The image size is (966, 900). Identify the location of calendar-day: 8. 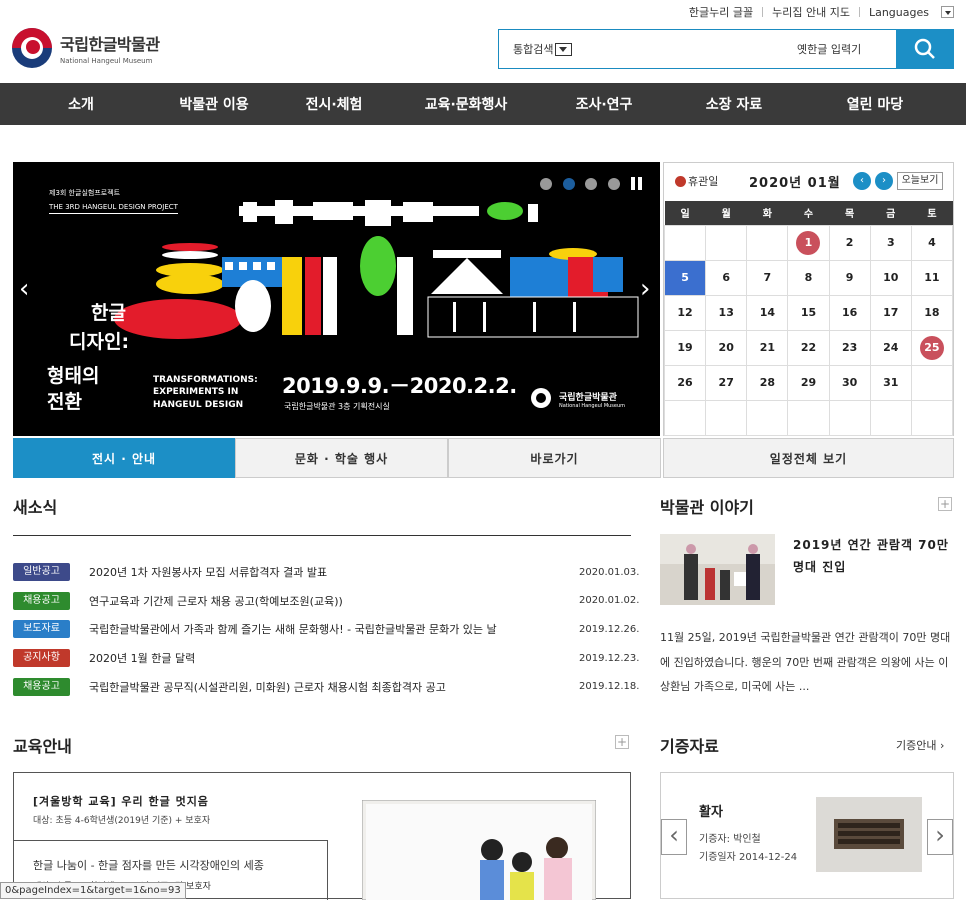
(808, 277).